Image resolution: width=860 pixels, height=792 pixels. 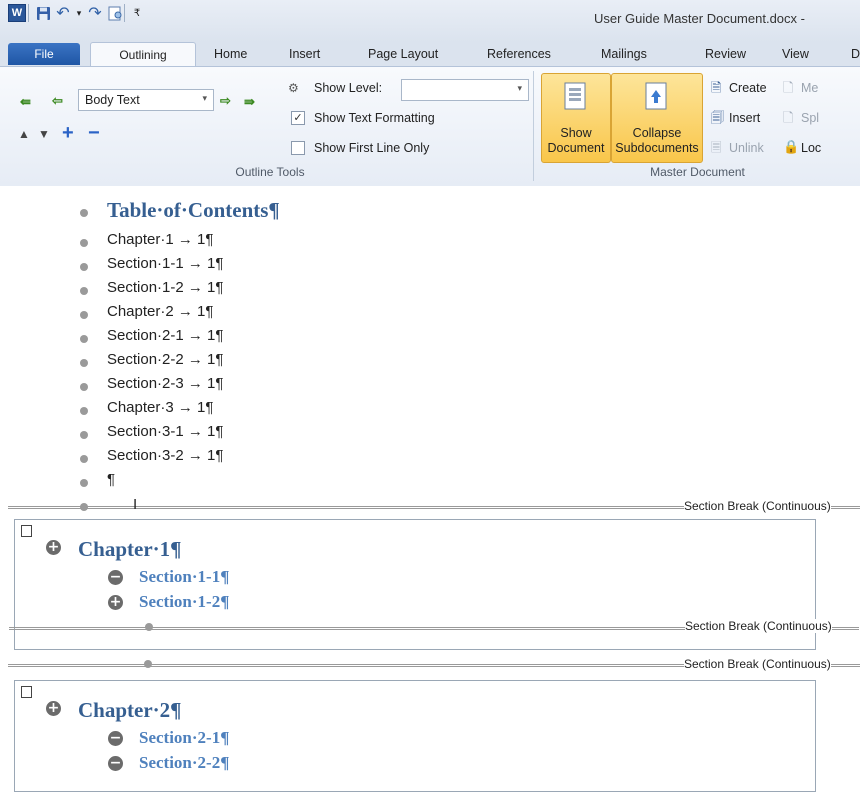 What do you see at coordinates (657, 133) in the screenshot?
I see `collapse-label-1: Collapse` at bounding box center [657, 133].